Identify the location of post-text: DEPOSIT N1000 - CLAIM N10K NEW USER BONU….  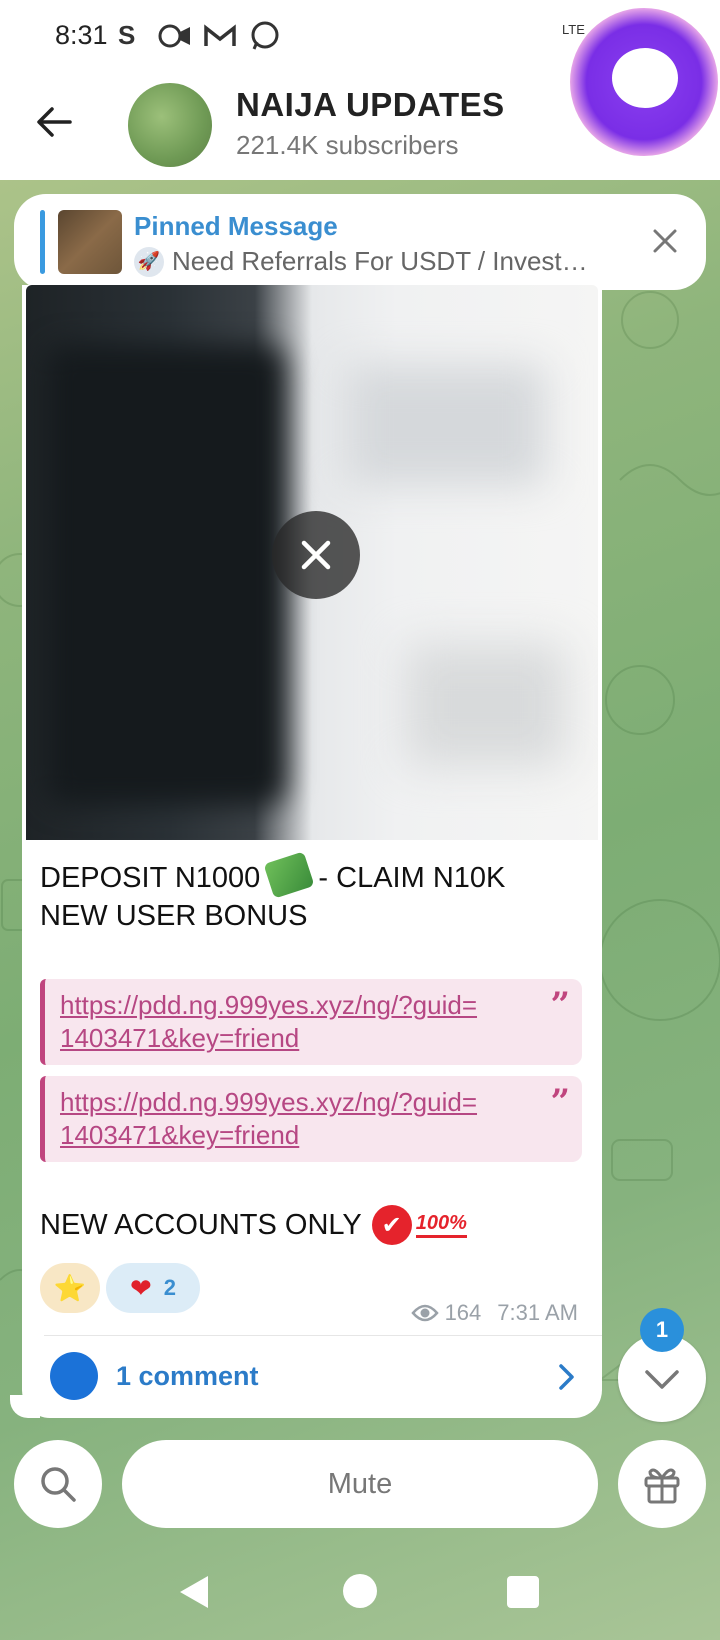
(300, 893).